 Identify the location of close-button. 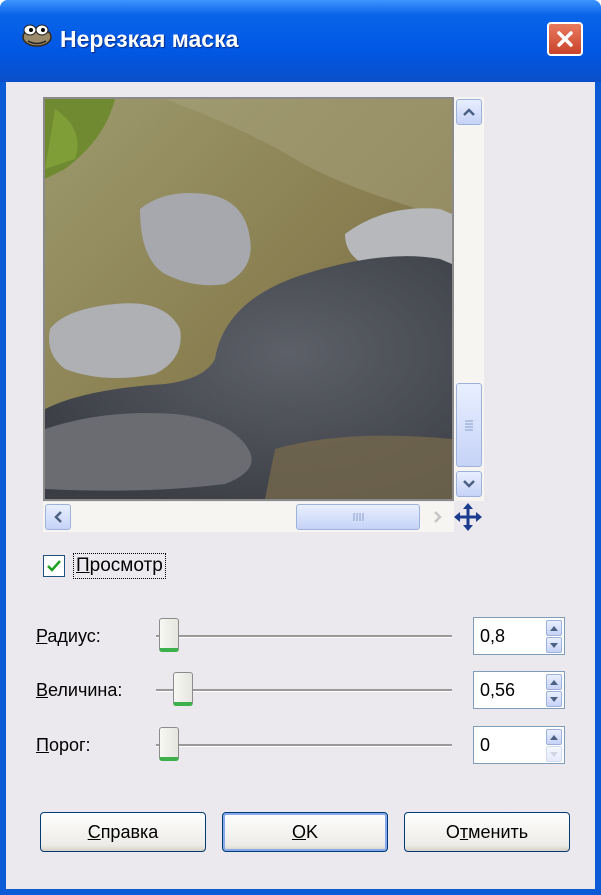
(565, 39).